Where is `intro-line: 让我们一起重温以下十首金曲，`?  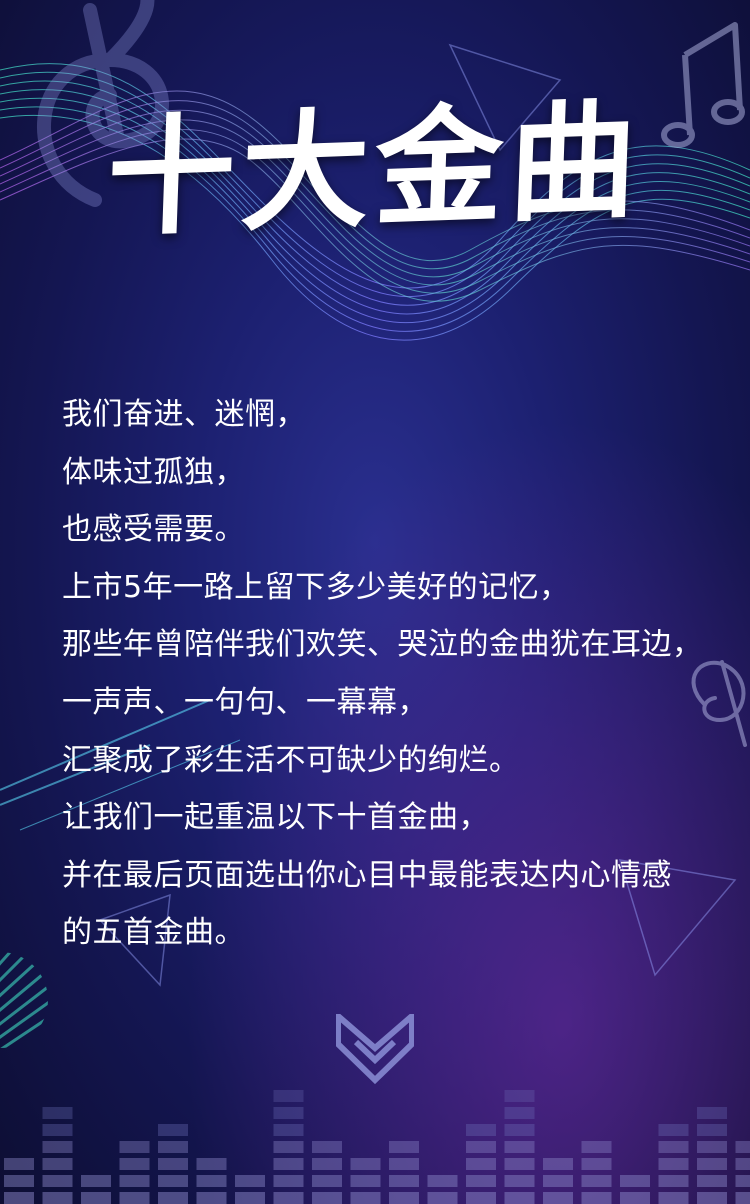 intro-line: 让我们一起重温以下十首金曲， is located at coordinates (275, 818).